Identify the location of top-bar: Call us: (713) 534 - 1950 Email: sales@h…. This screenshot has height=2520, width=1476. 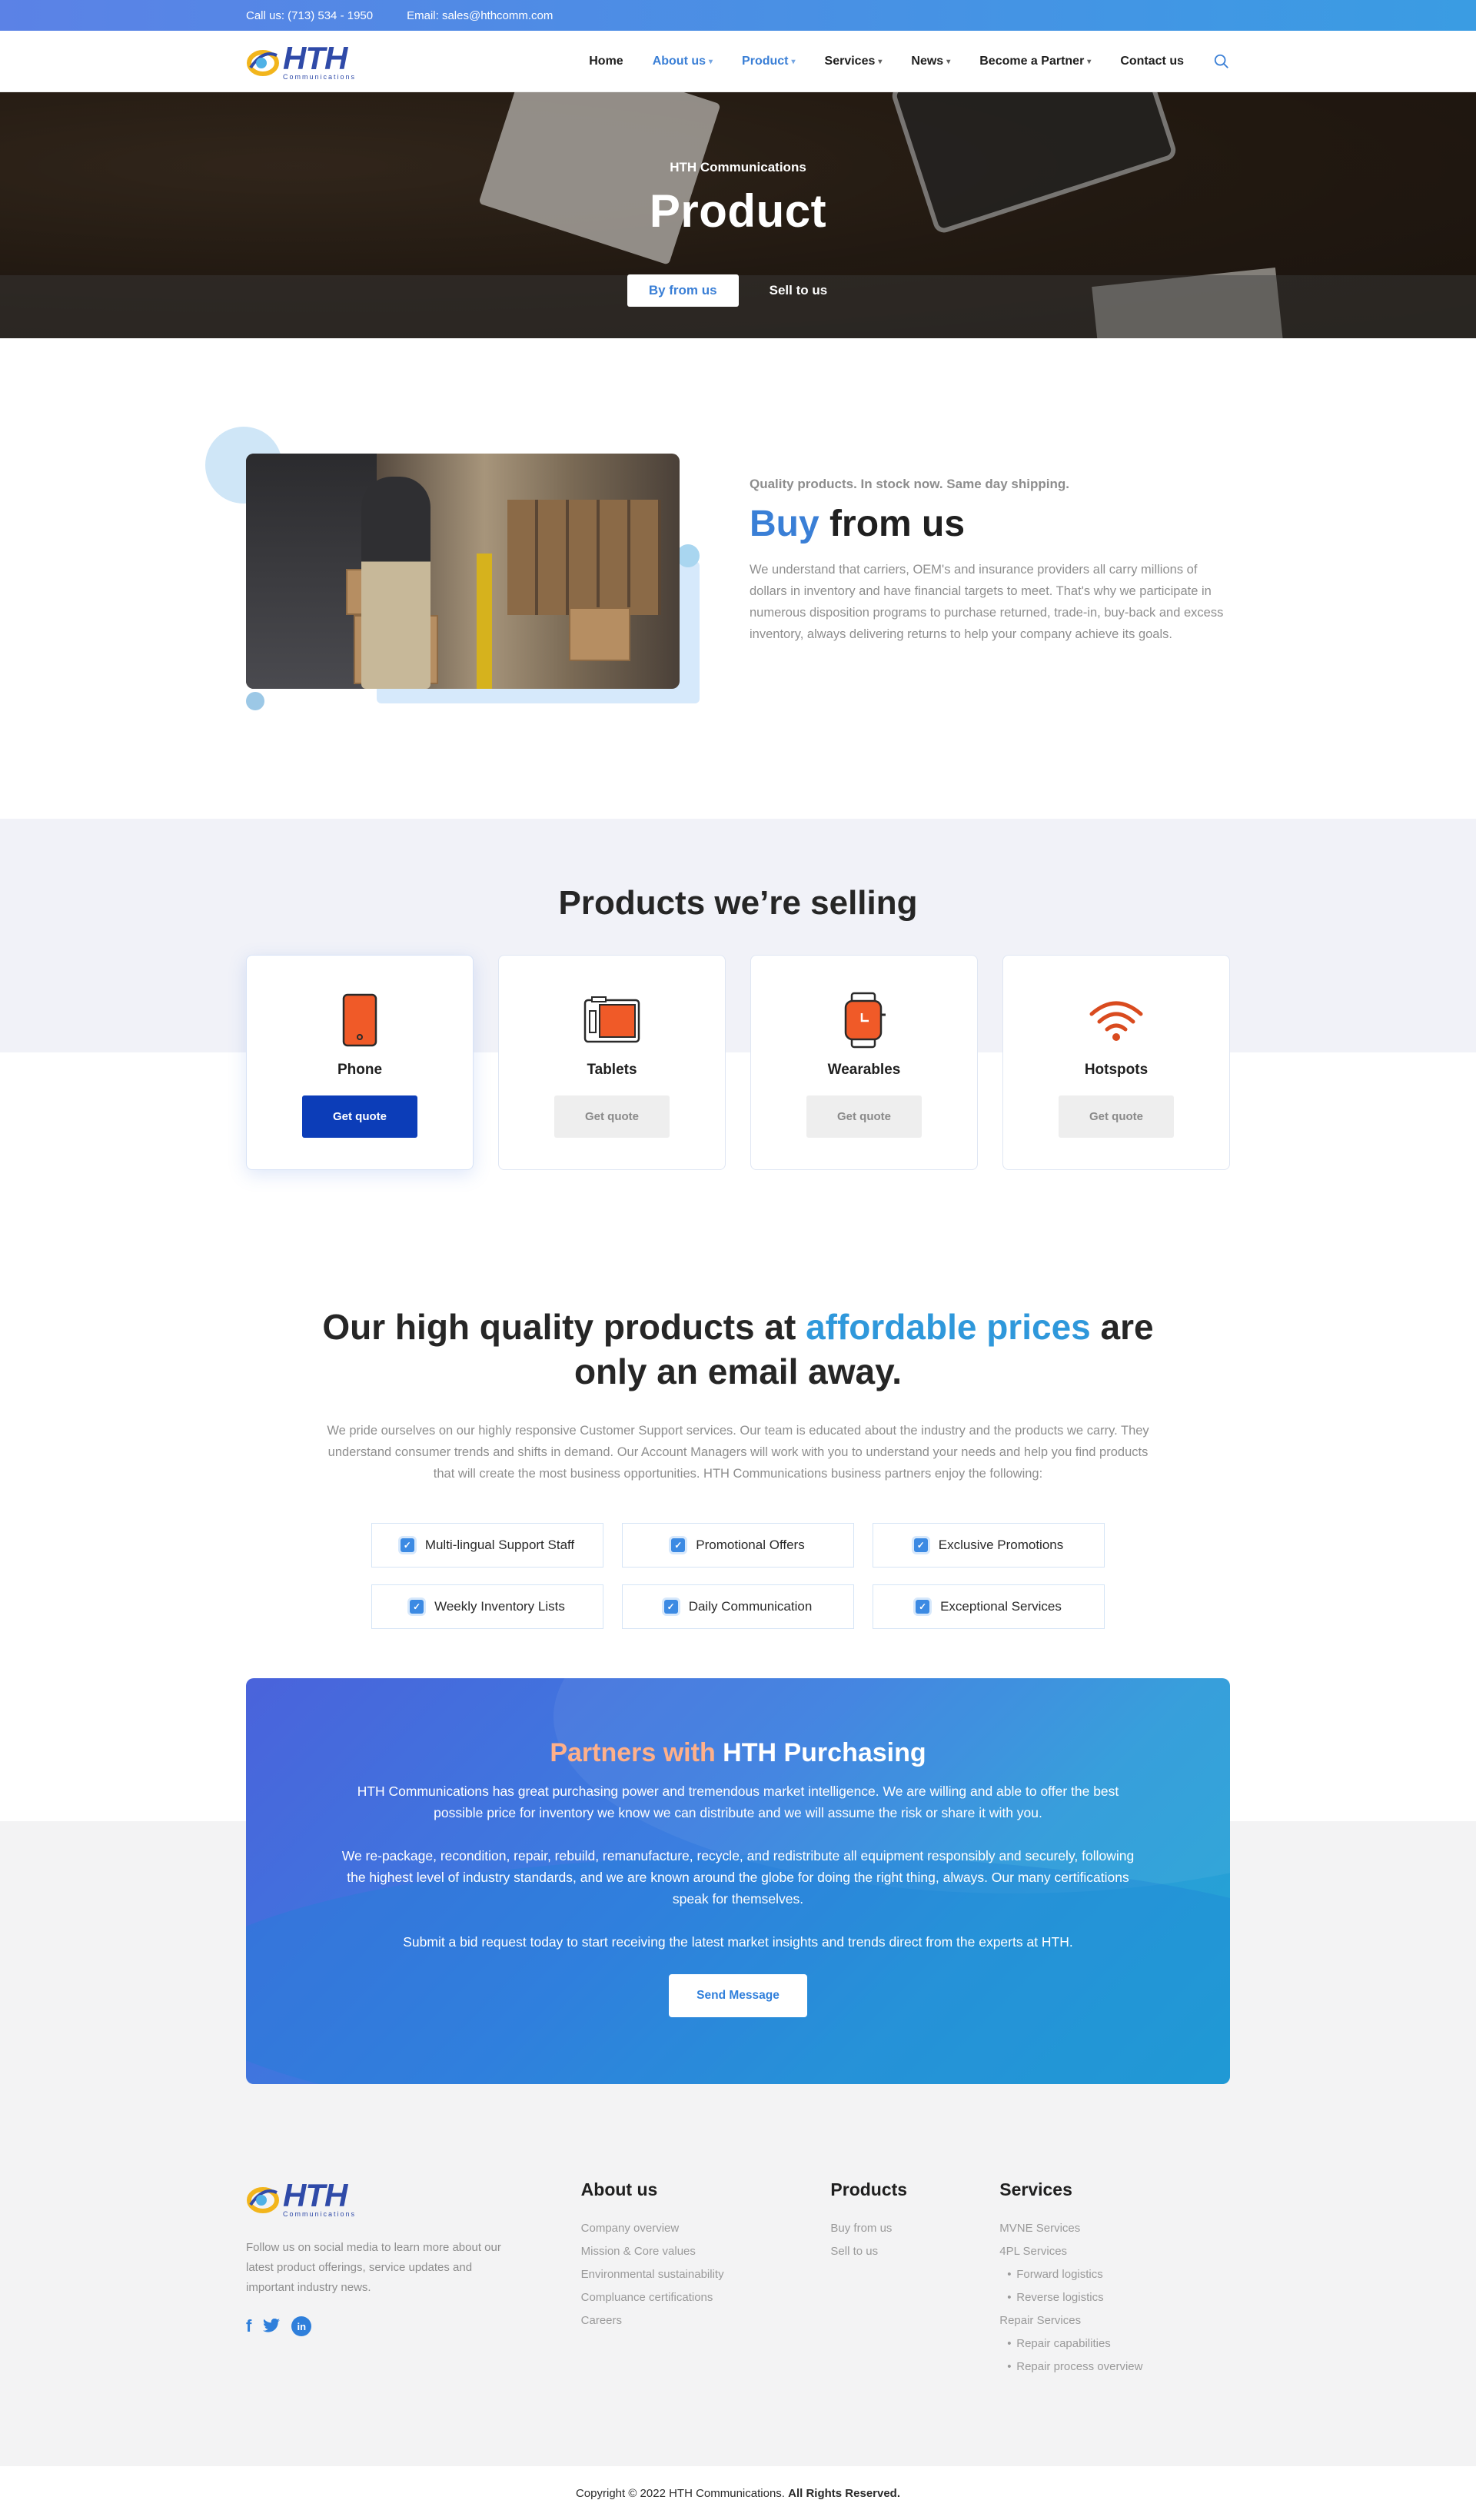
(738, 16).